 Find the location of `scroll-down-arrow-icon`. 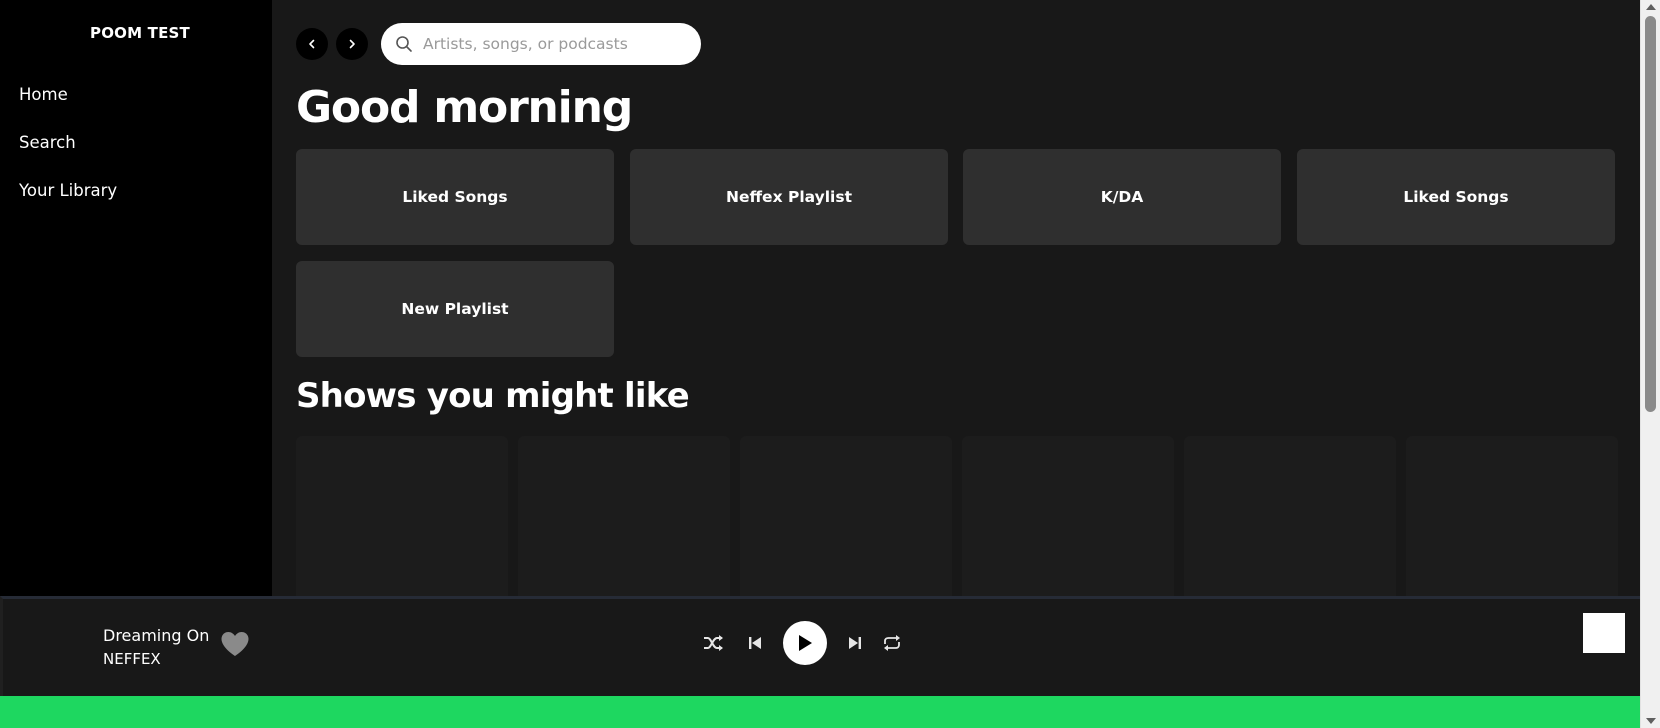

scroll-down-arrow-icon is located at coordinates (1651, 721).